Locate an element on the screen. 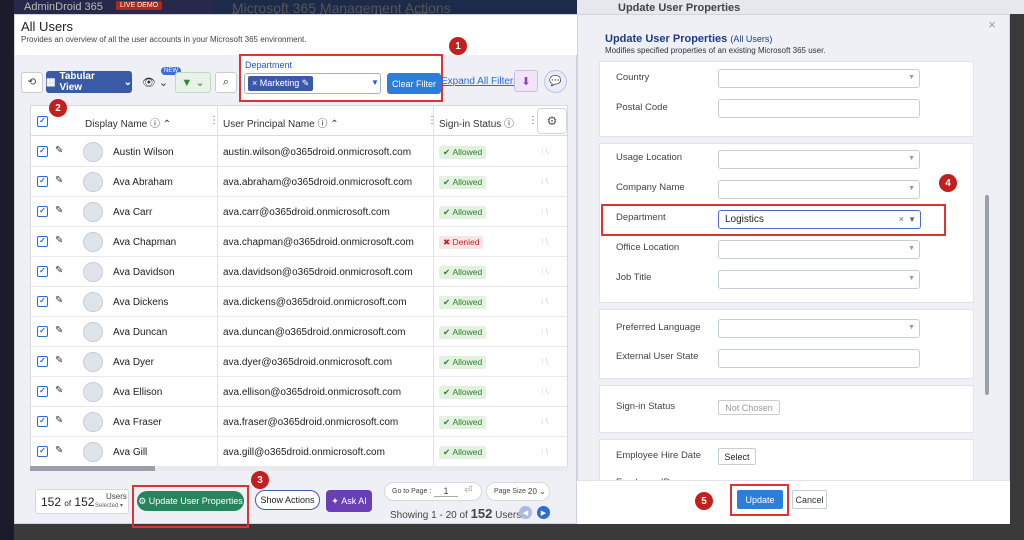  next-page-button: ▶ is located at coordinates (543, 512).